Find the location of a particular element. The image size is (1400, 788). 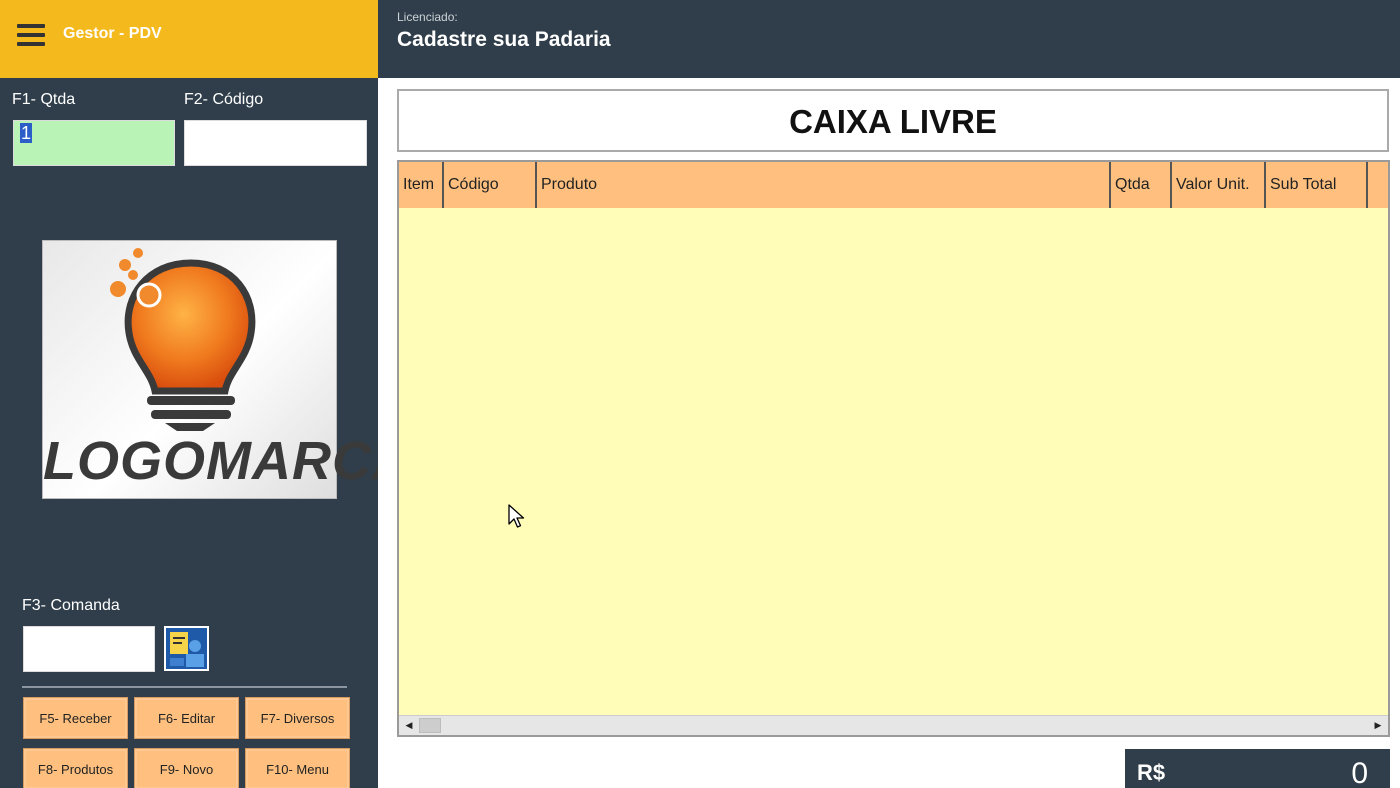

lightbulb-icon is located at coordinates (183, 339).